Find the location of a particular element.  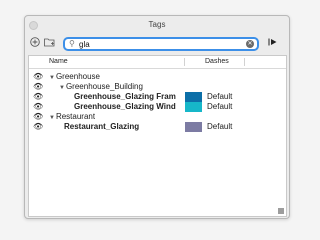

table-row: 👁 Greenhouse_Glazing Fram Default is located at coordinates (157, 97).